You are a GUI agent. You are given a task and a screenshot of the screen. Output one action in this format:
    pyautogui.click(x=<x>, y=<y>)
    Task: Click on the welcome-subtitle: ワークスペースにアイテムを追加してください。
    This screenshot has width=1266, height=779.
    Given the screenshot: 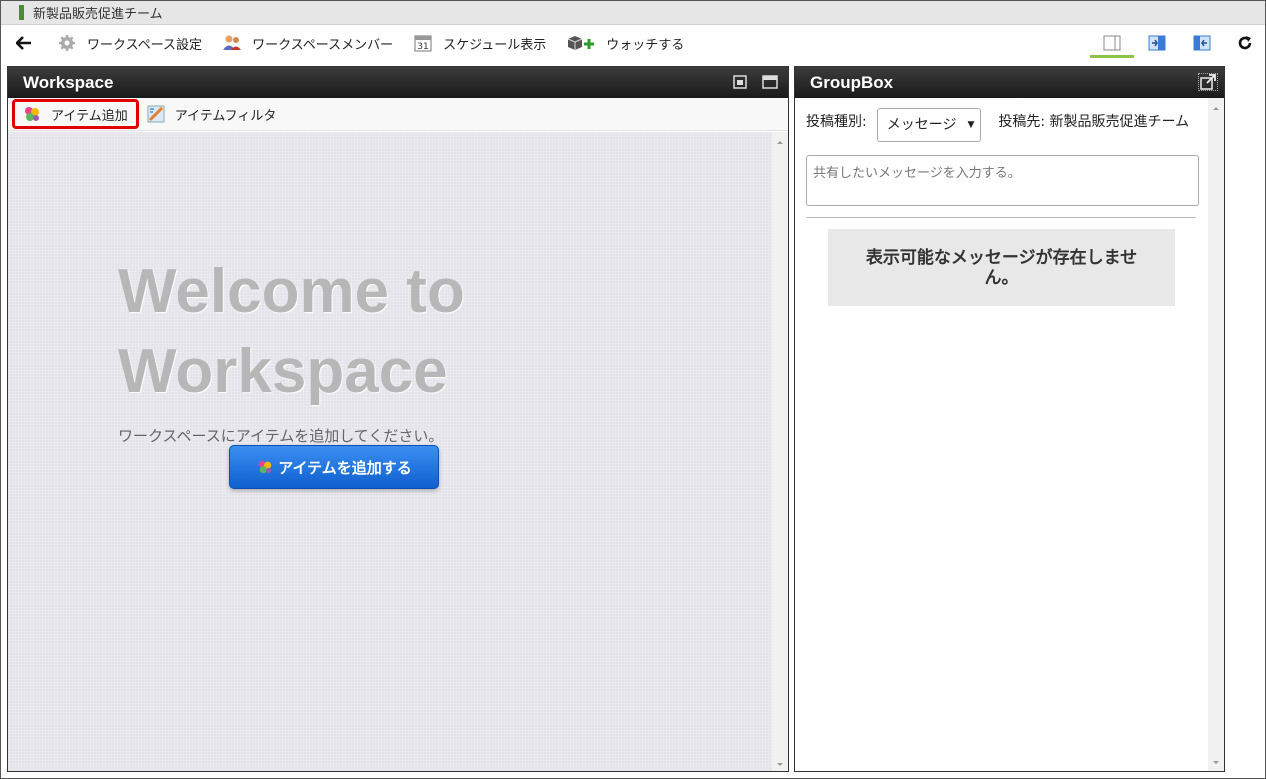 What is the action you would take?
    pyautogui.click(x=281, y=436)
    